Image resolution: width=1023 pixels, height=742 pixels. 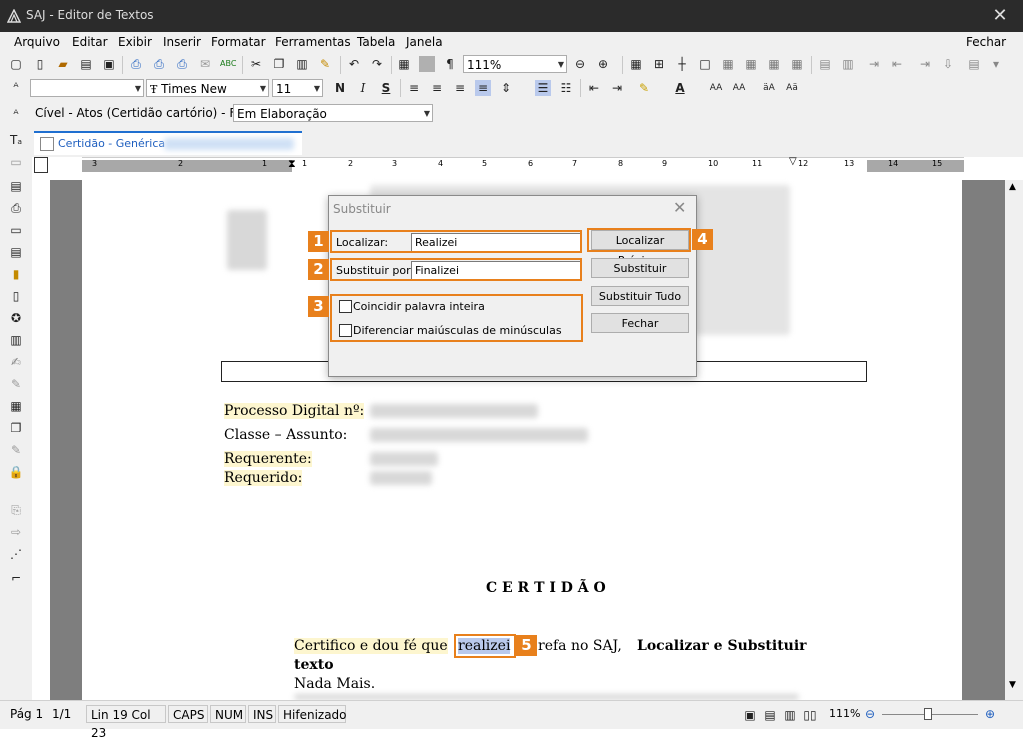 What do you see at coordinates (86, 64) in the screenshot?
I see `open-pdf-icon: ▤` at bounding box center [86, 64].